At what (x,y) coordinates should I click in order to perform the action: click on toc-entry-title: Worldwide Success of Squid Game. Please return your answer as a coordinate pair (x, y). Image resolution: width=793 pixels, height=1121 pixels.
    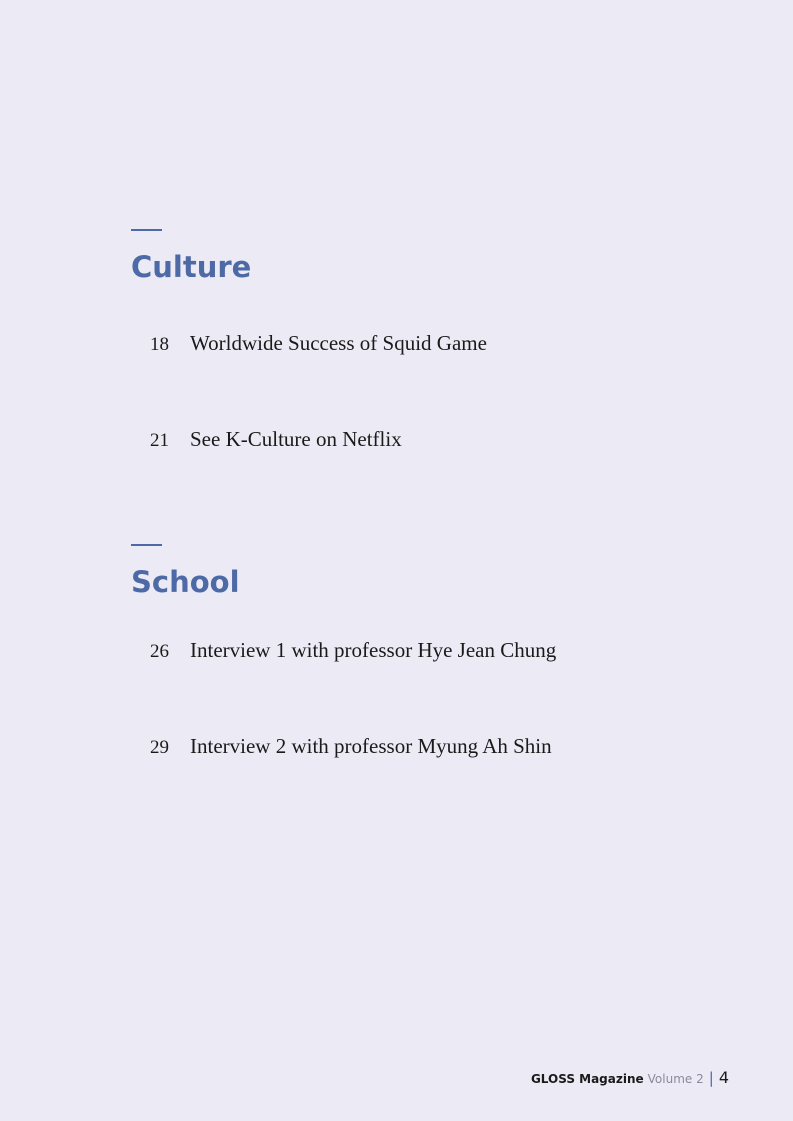
    Looking at the image, I should click on (338, 343).